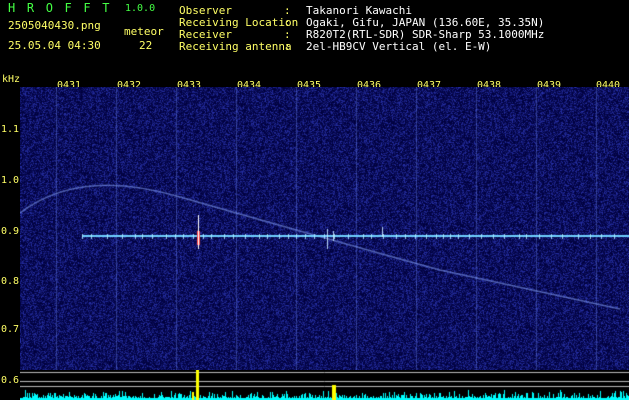  I want to click on meteor-count: 22, so click(146, 45).